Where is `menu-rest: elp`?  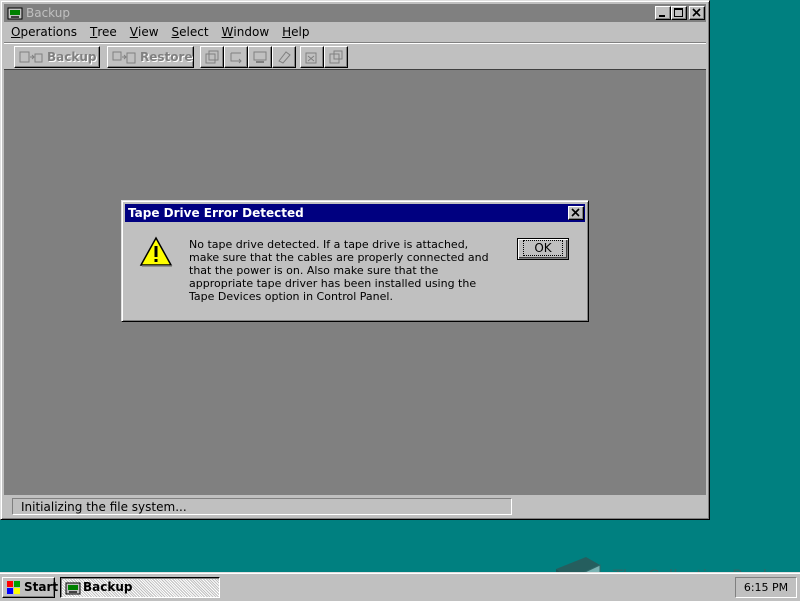
menu-rest: elp is located at coordinates (300, 32).